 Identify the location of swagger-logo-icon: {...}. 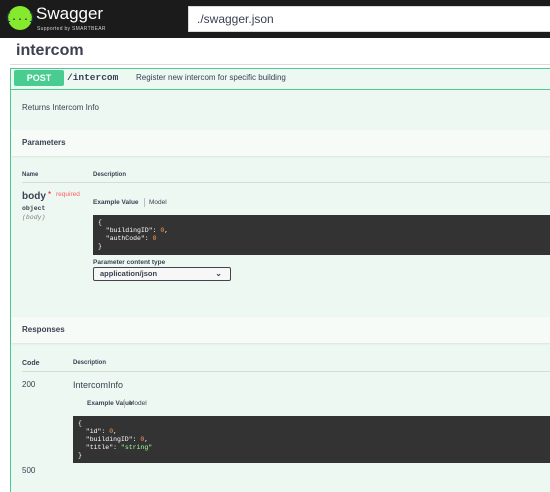
(20, 18).